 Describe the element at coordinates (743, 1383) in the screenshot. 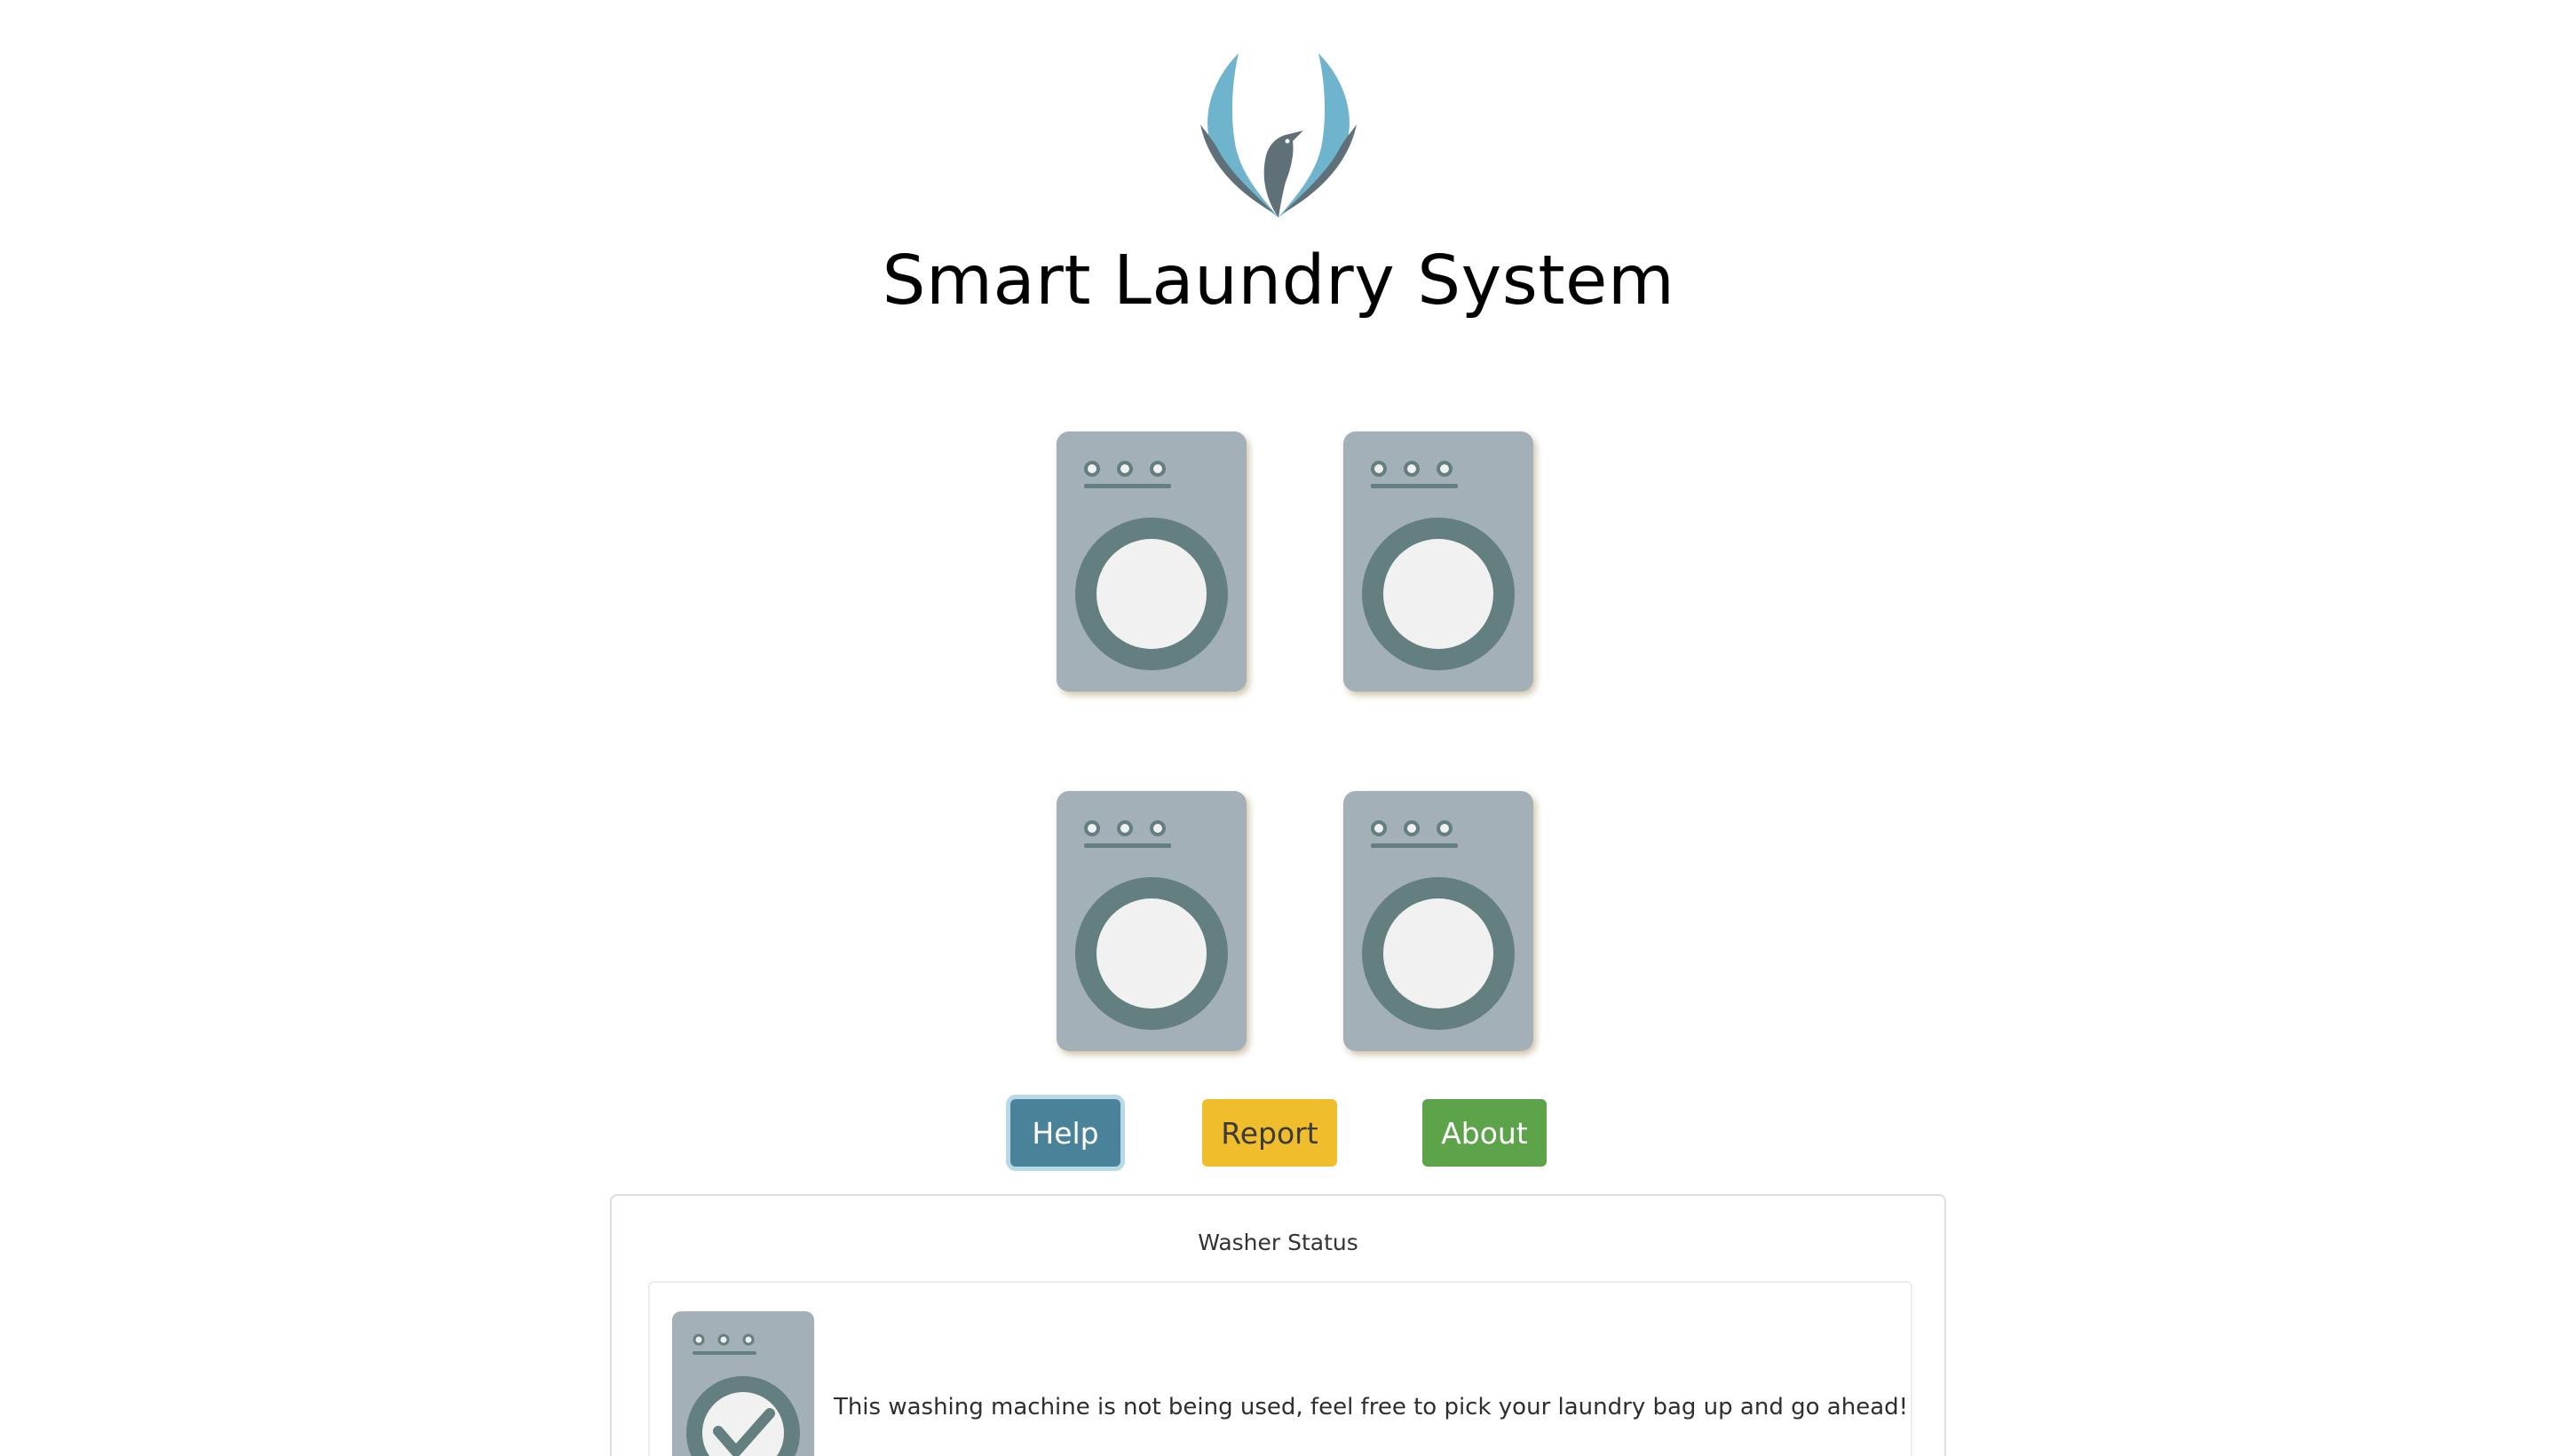

I see `washer-available-check-icon` at that location.